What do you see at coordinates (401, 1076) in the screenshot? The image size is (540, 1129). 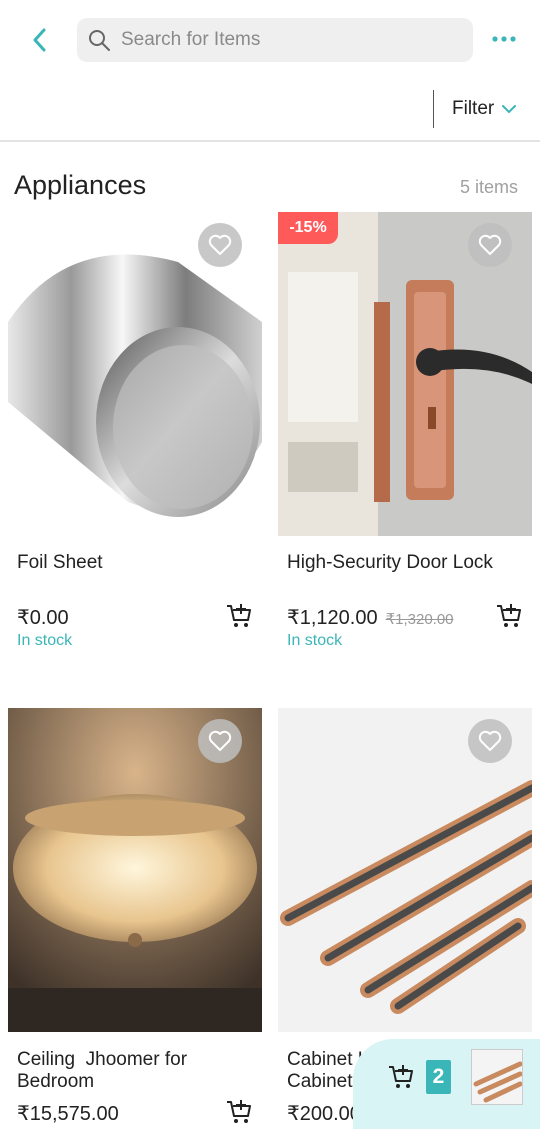 I see `cart-icon` at bounding box center [401, 1076].